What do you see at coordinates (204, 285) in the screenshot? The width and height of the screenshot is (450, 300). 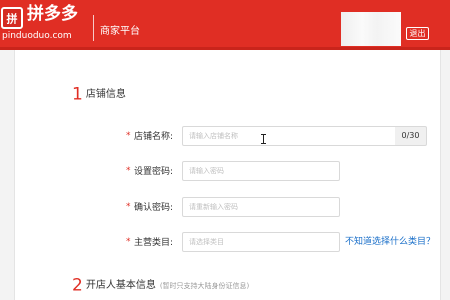 I see `section-note: (暂时只支持大陆身份证信息)` at bounding box center [204, 285].